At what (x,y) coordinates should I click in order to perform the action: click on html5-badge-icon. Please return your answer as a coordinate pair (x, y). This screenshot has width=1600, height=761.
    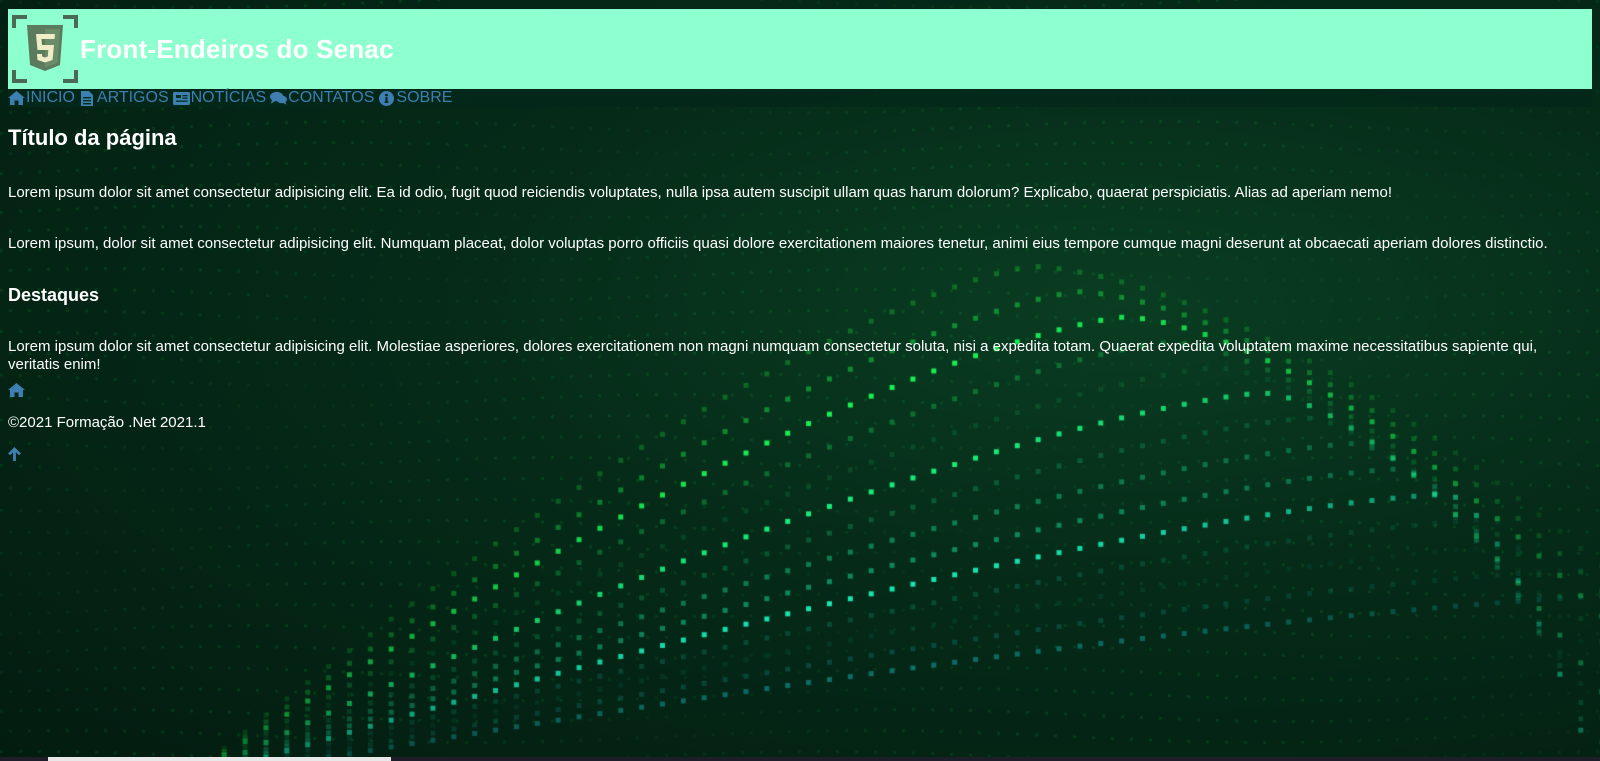
    Looking at the image, I should click on (45, 49).